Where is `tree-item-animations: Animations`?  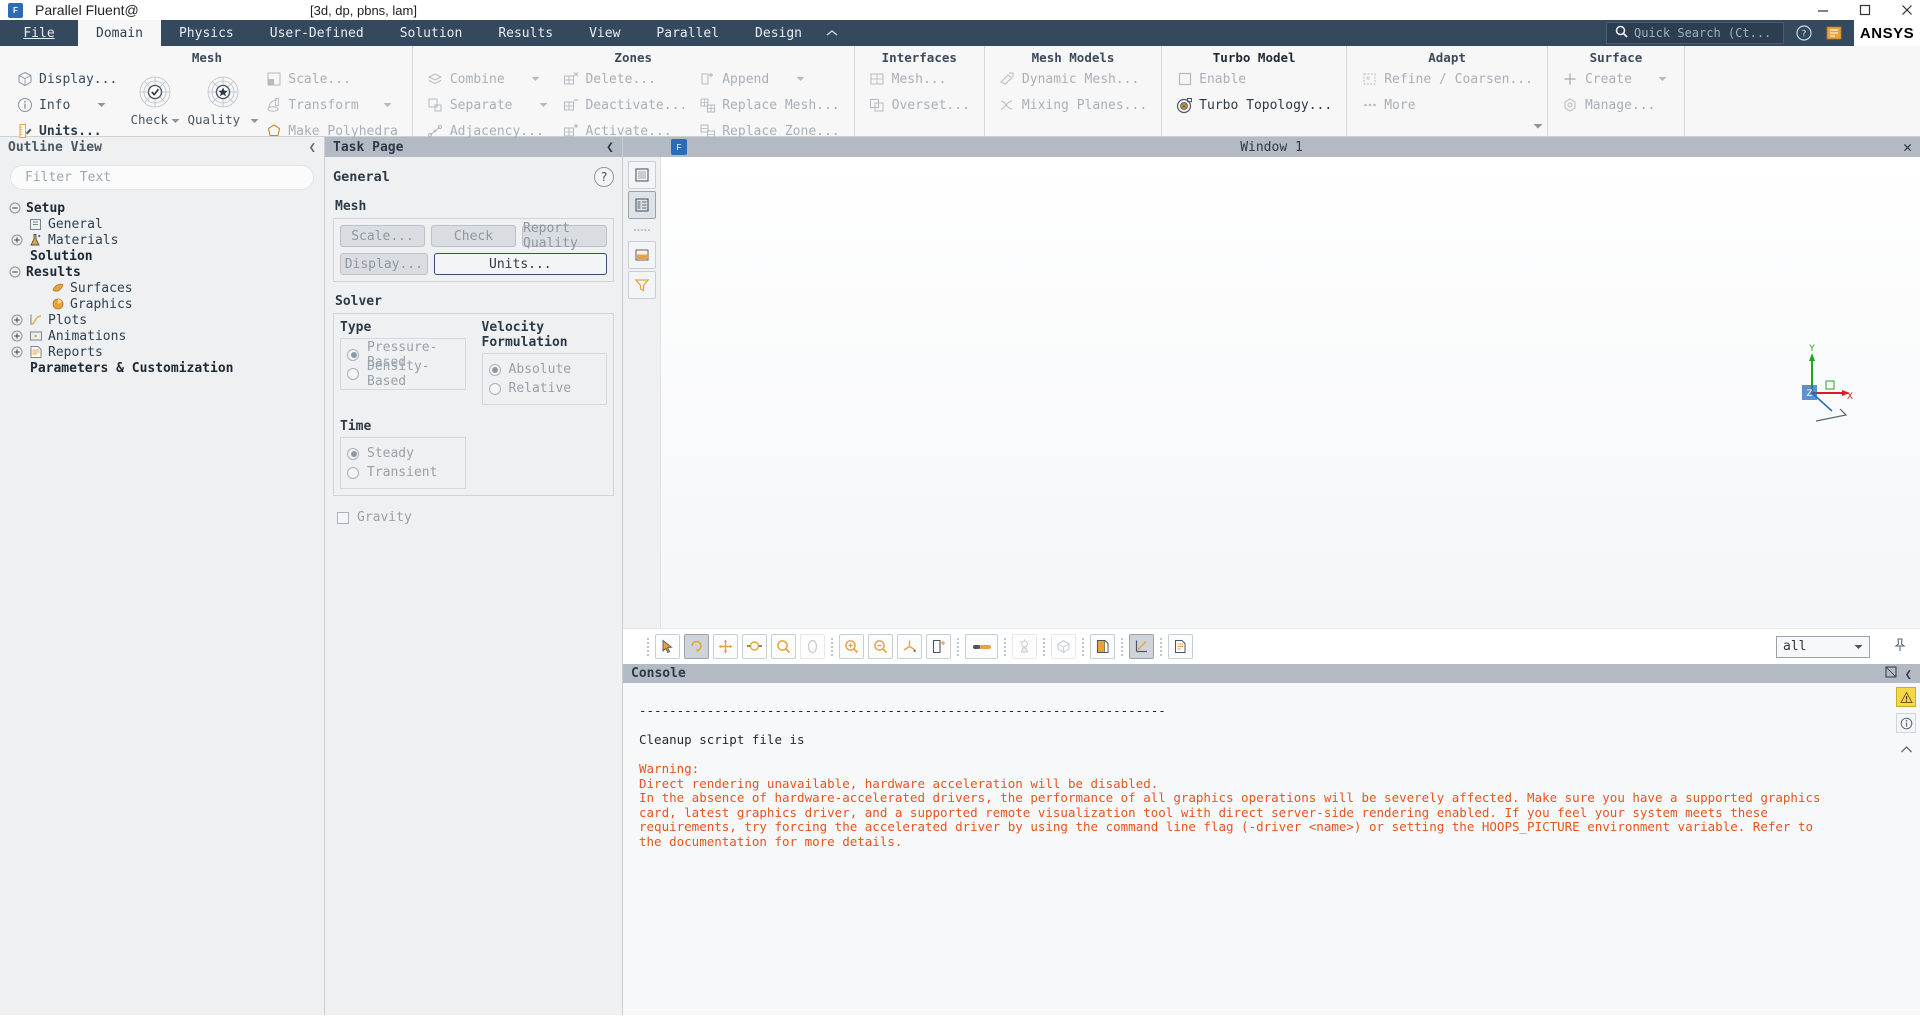
tree-item-animations: Animations is located at coordinates (165, 336).